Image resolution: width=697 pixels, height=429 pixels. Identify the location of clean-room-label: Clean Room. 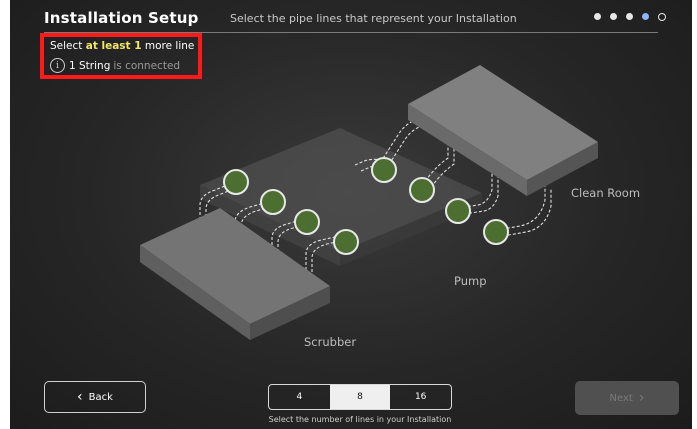
(606, 193).